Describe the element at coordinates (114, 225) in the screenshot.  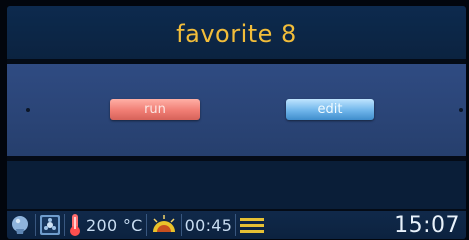
I see `temperature-value: 200 °C` at that location.